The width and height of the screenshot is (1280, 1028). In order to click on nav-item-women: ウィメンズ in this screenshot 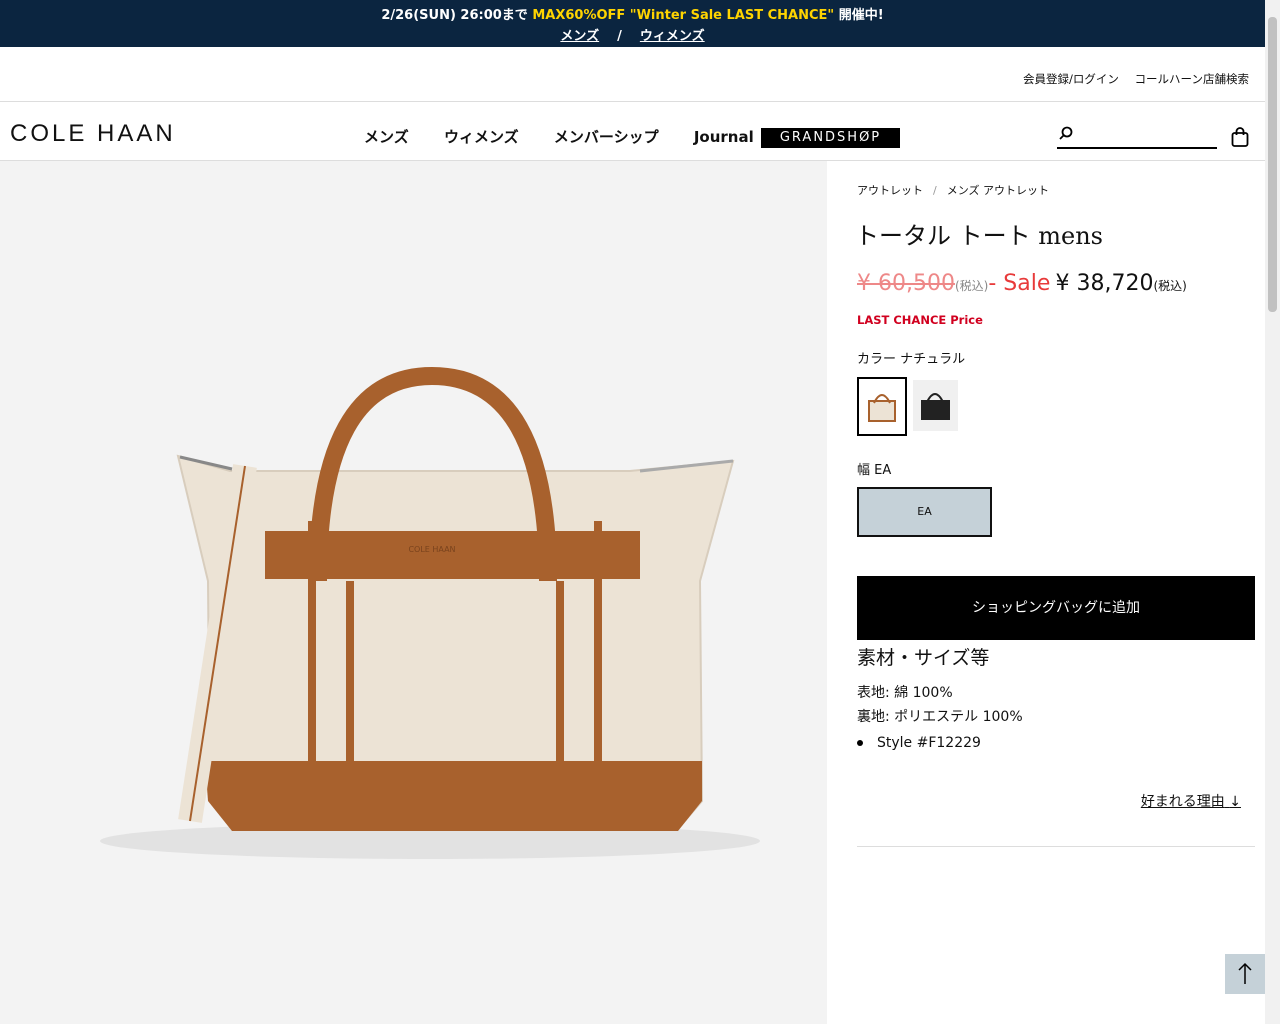, I will do `click(481, 136)`.